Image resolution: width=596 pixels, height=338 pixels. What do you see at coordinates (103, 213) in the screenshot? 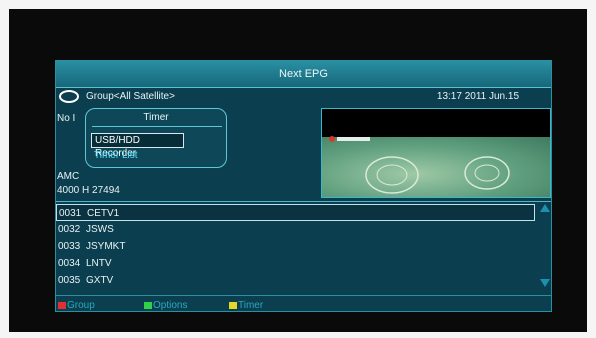
I see `channel-name: CETV1` at bounding box center [103, 213].